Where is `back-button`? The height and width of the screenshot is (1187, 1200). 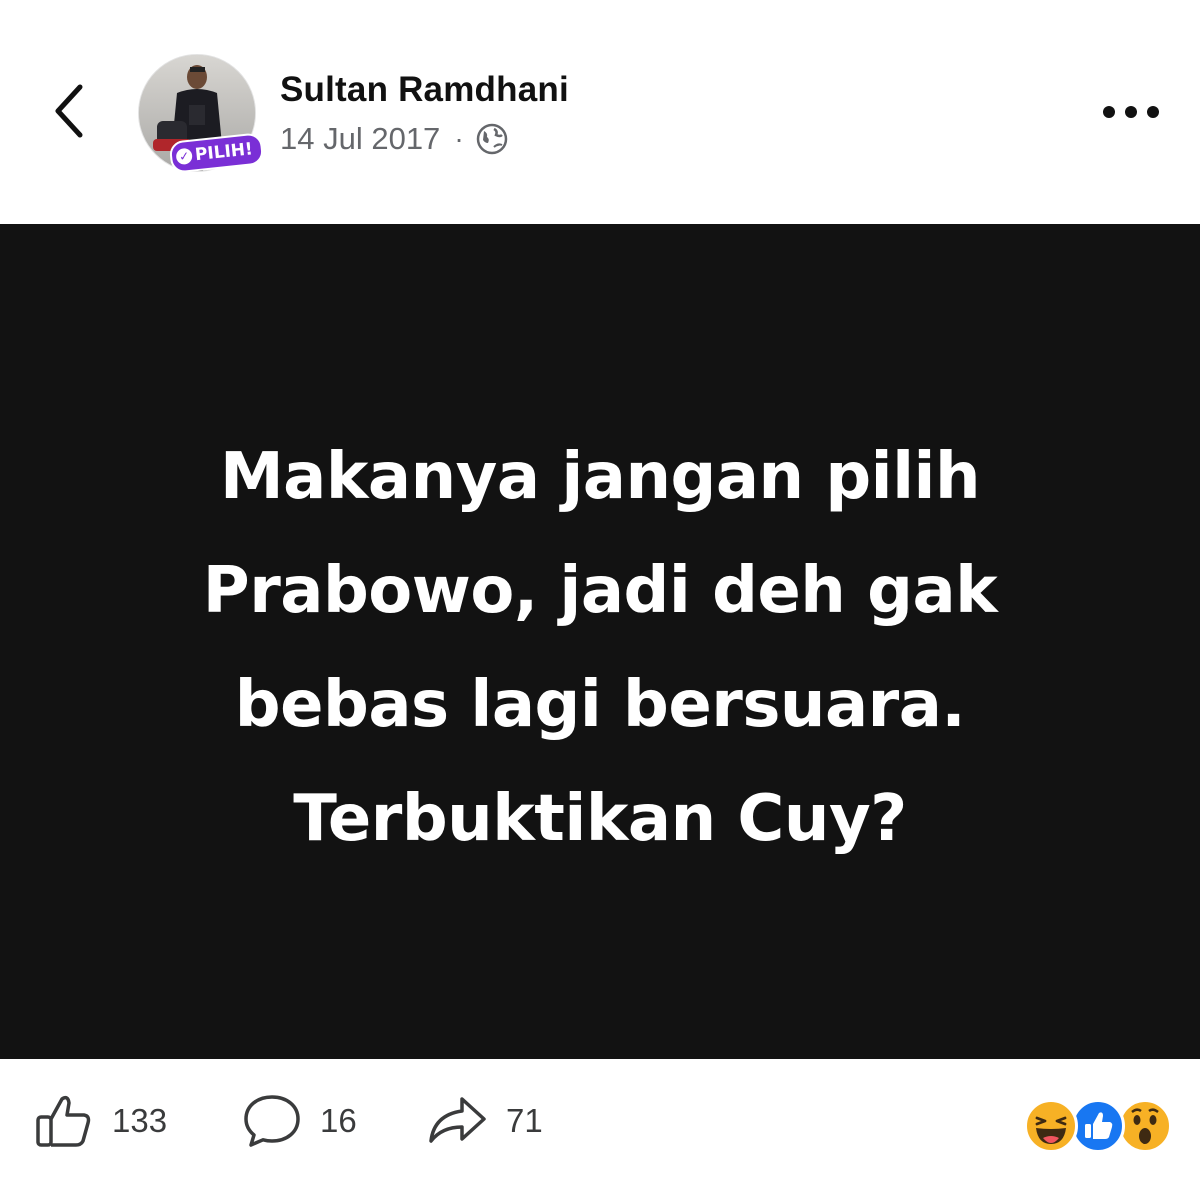 back-button is located at coordinates (68, 111).